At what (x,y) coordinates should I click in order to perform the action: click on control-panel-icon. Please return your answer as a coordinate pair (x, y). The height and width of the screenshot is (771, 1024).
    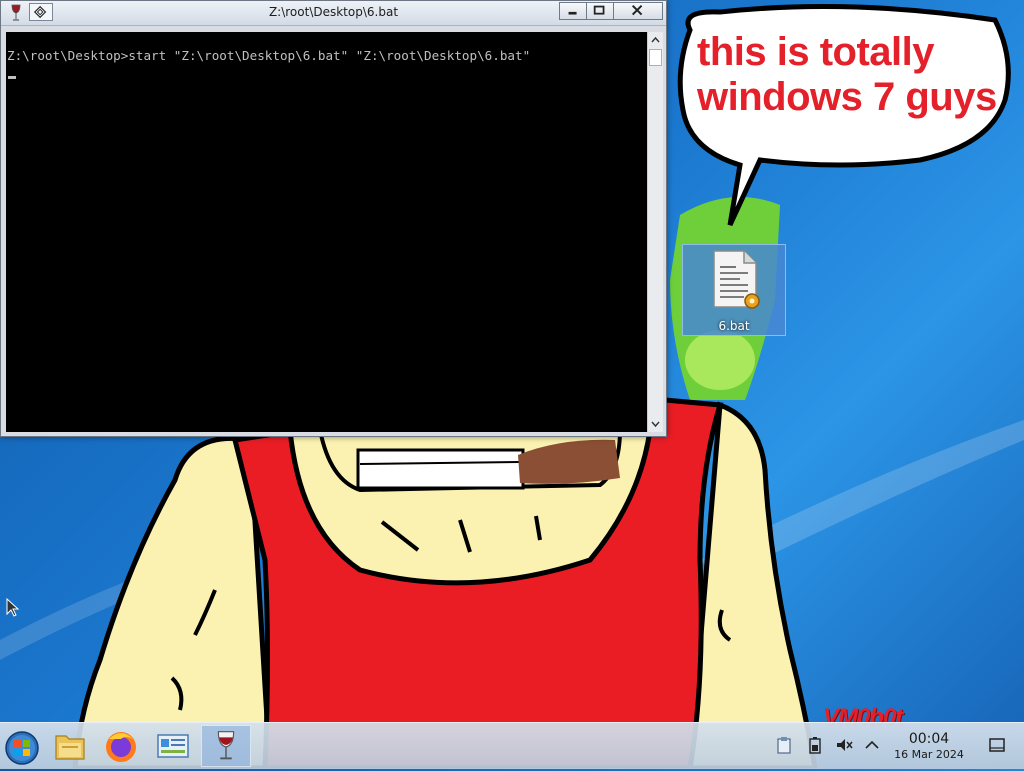
    Looking at the image, I should click on (173, 746).